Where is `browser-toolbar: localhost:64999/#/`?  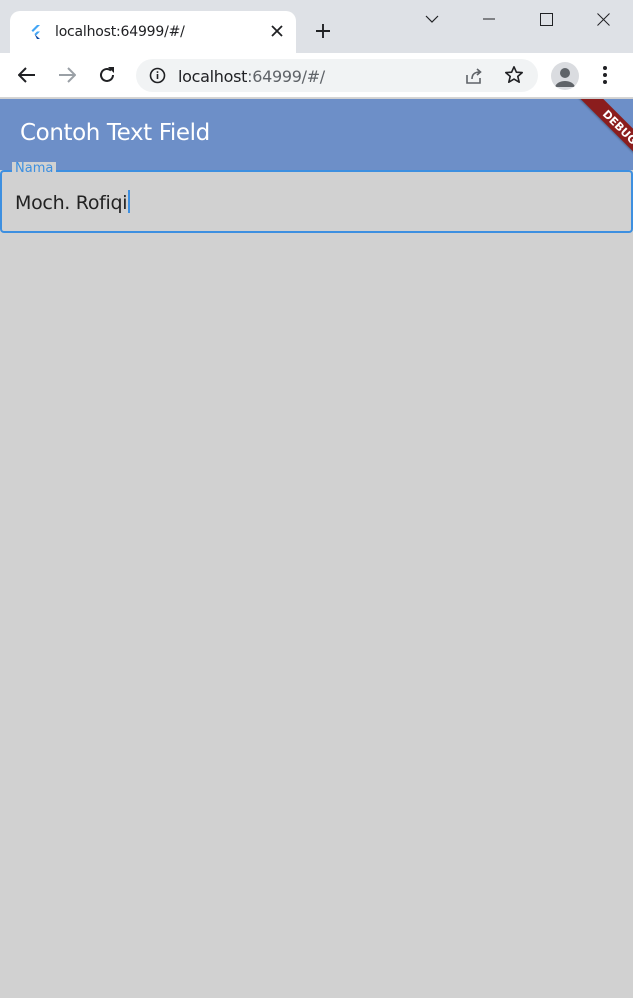 browser-toolbar: localhost:64999/#/ is located at coordinates (316, 75).